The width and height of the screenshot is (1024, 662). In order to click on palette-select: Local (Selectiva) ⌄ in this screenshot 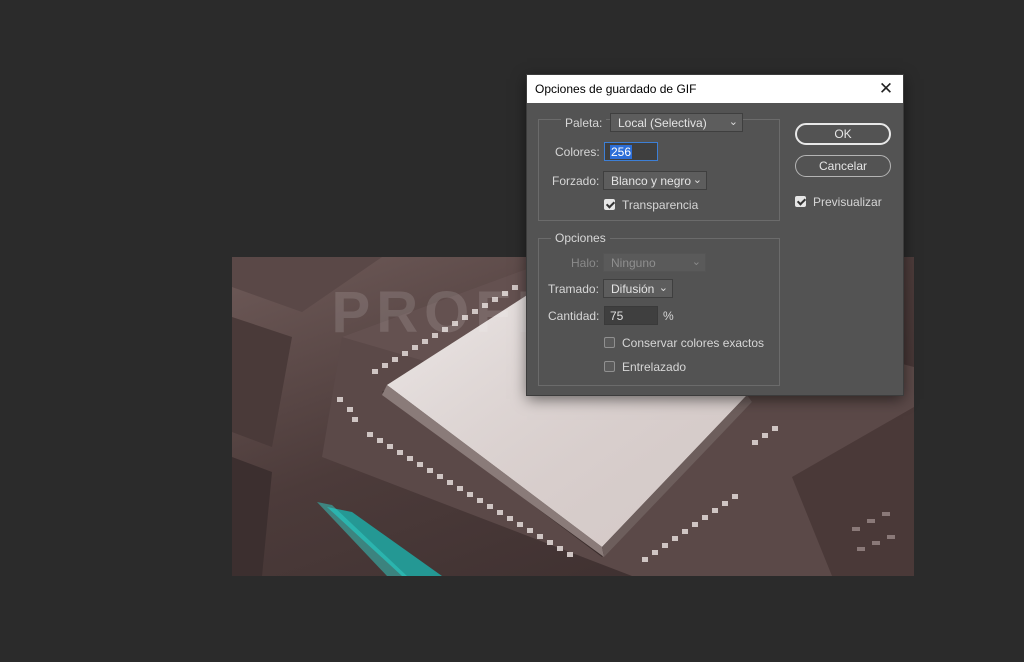, I will do `click(676, 122)`.